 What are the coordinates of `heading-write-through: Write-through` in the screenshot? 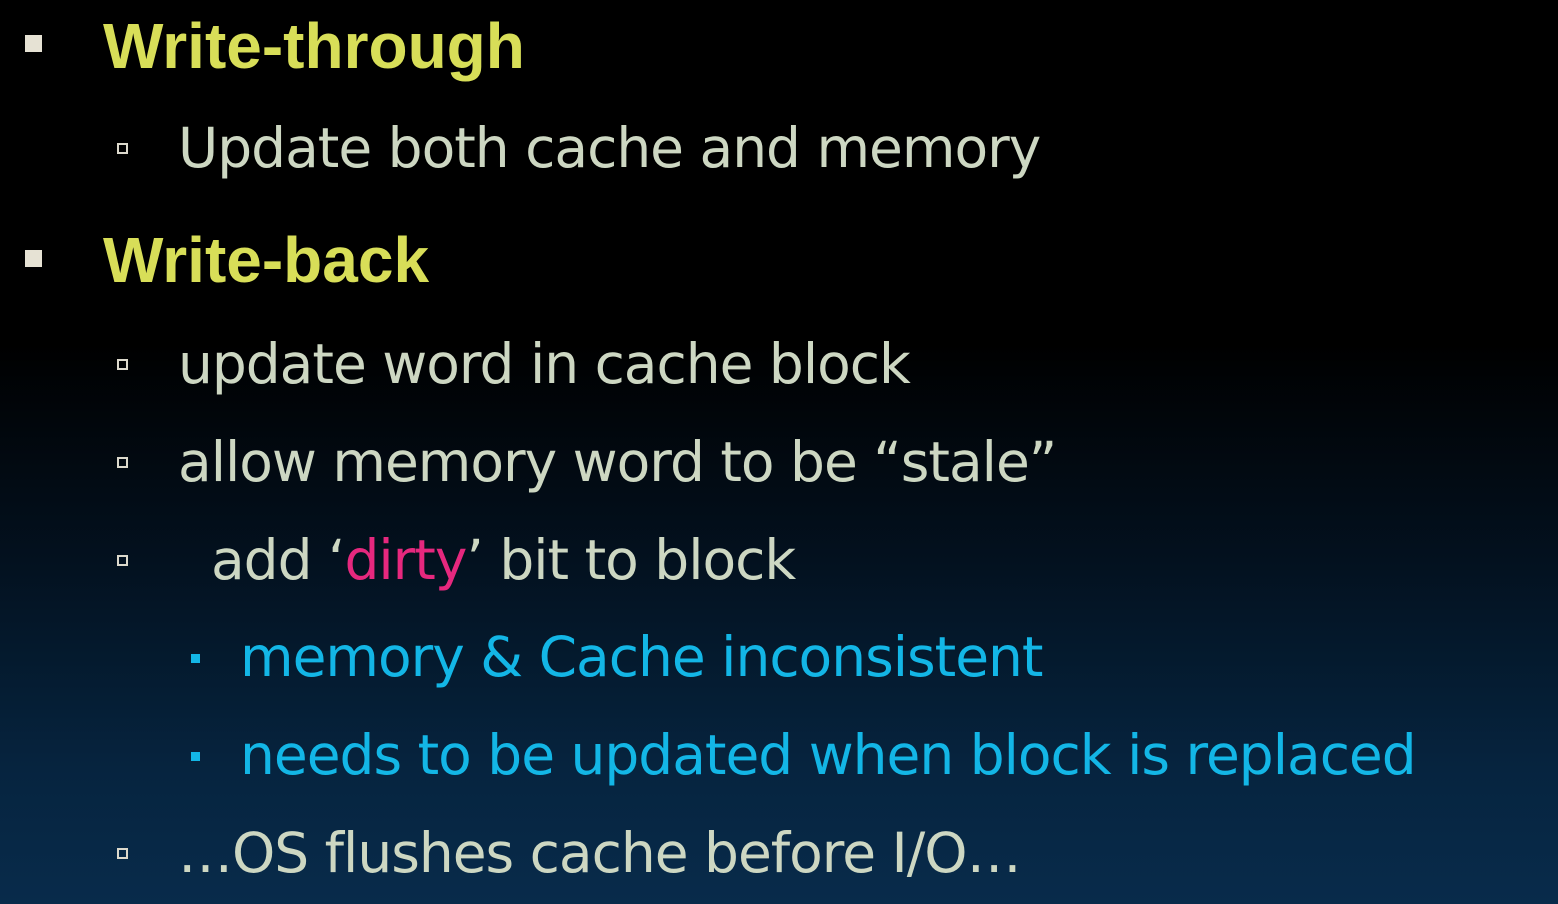 It's located at (314, 46).